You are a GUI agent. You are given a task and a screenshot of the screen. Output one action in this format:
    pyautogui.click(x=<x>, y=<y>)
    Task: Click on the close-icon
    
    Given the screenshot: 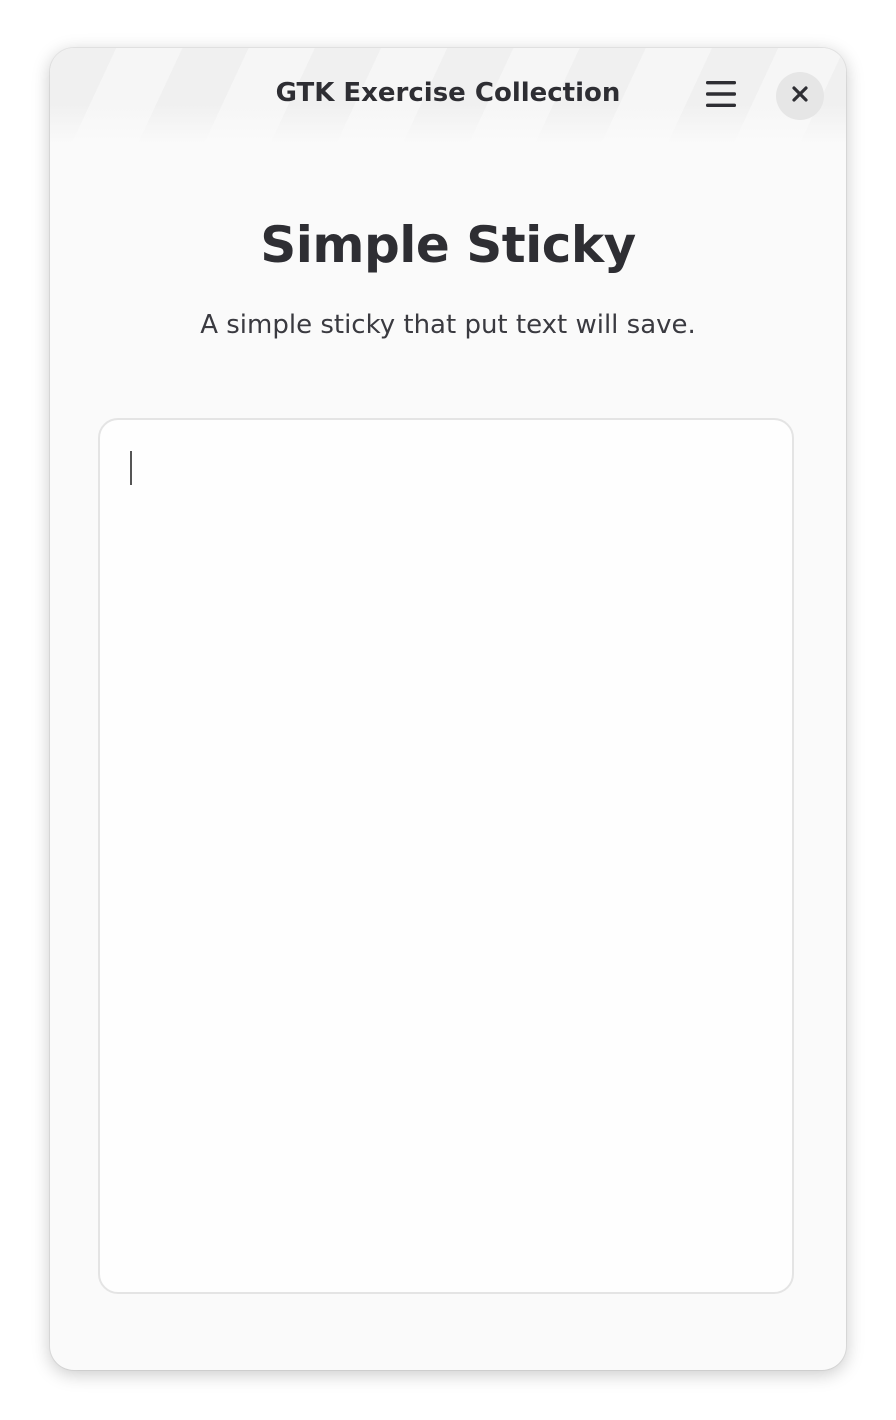 What is the action you would take?
    pyautogui.click(x=800, y=96)
    